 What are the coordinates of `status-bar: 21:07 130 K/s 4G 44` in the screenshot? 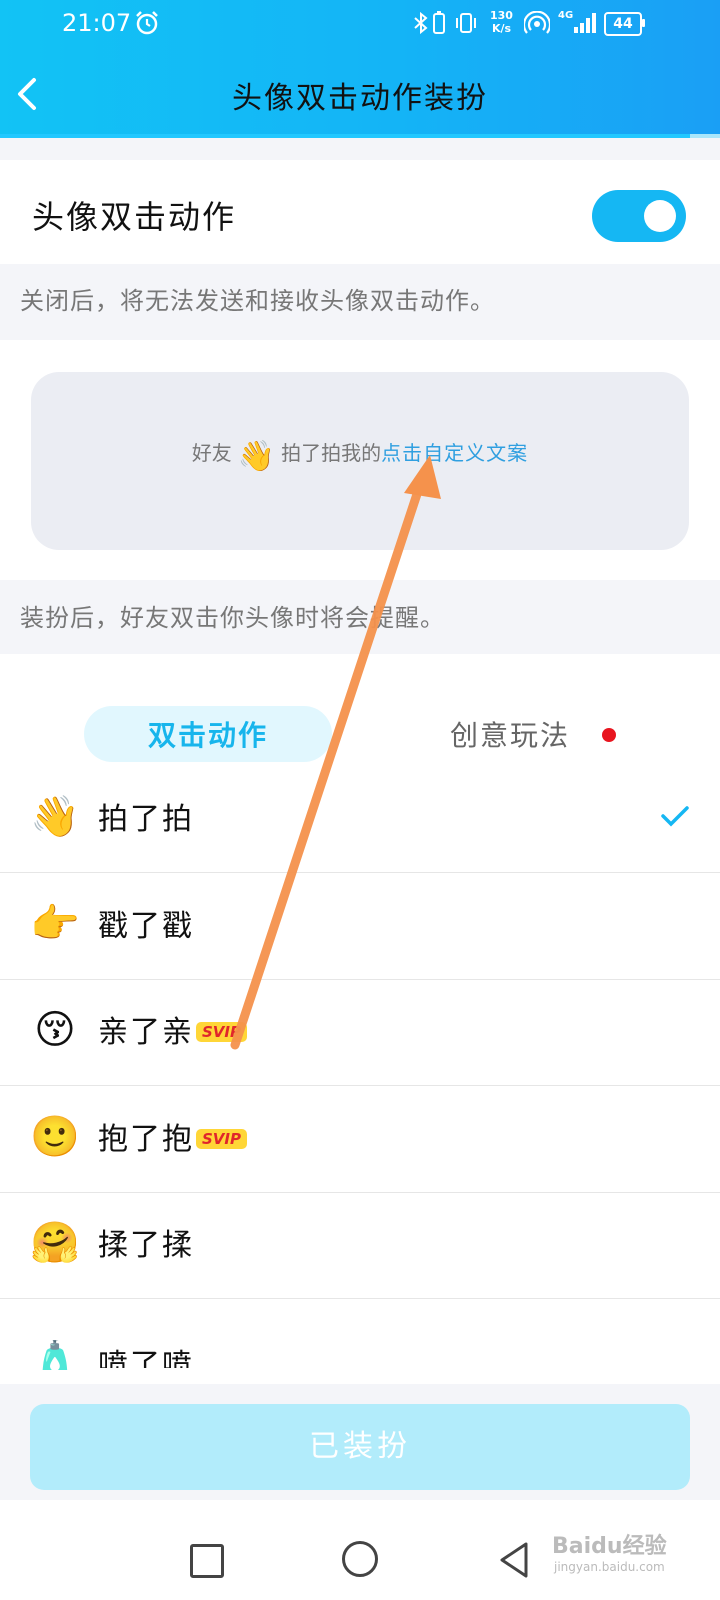 It's located at (360, 25).